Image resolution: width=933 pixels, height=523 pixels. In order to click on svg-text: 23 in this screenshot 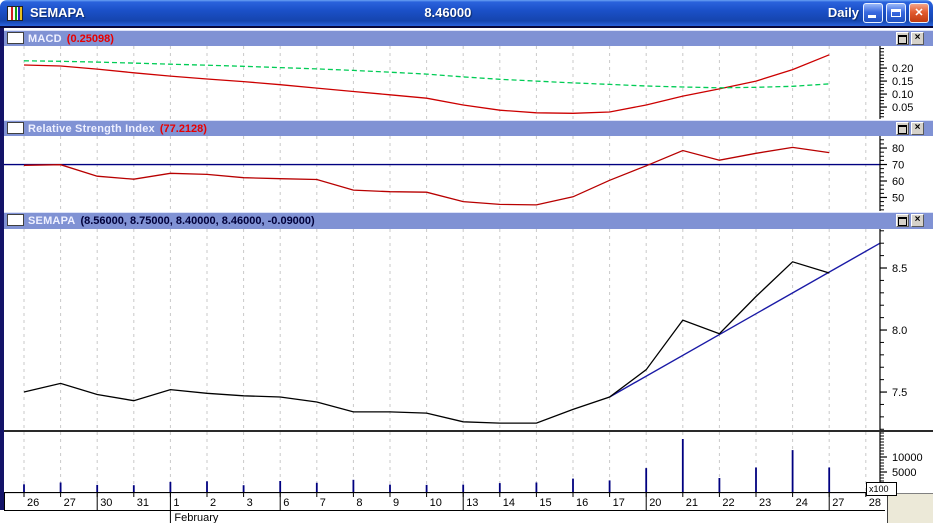, I will do `click(765, 503)`.